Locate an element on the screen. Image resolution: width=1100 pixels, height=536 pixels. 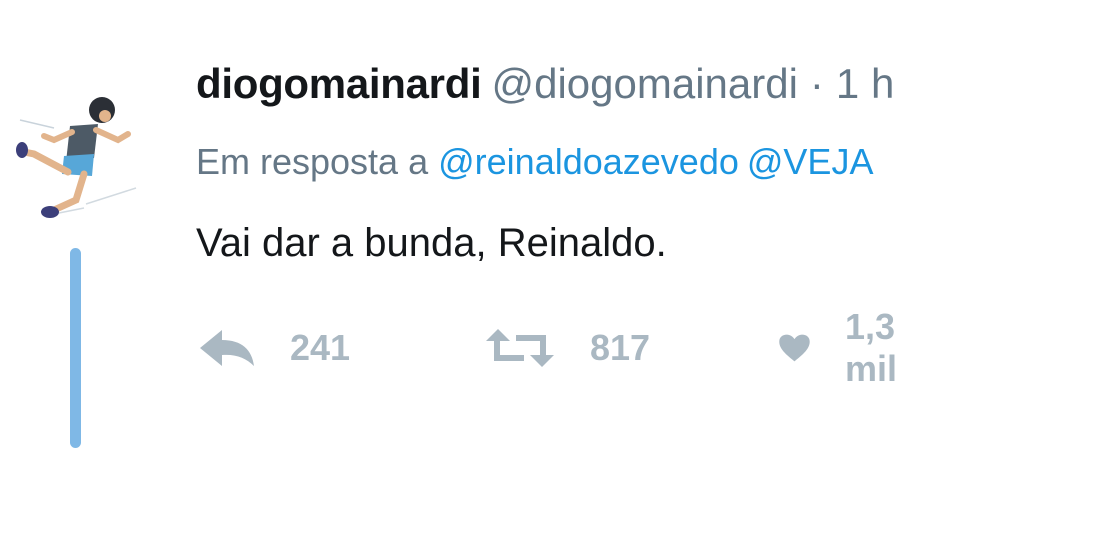
like-button: 1,3 mil is located at coordinates (847, 347).